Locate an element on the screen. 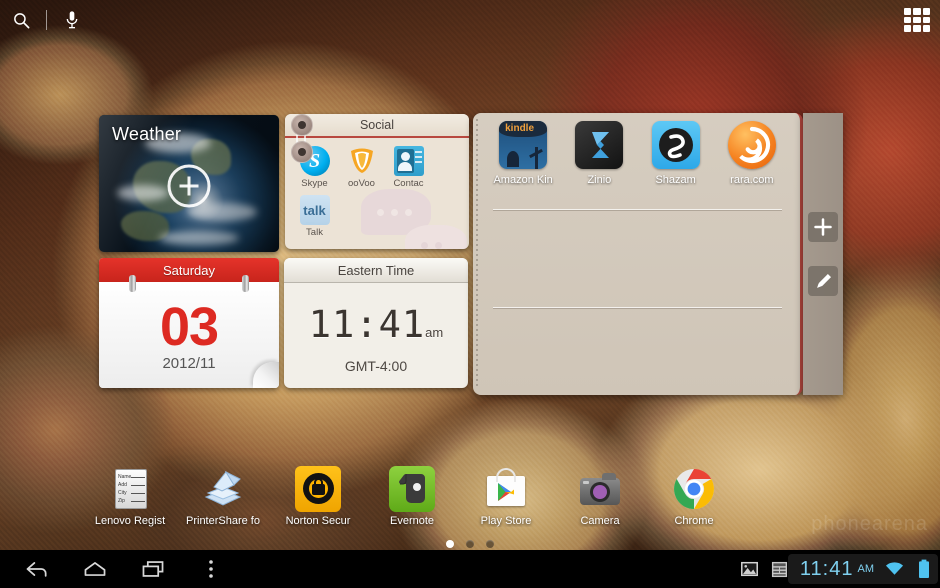  google-talk-icon: talk is located at coordinates (314, 210).